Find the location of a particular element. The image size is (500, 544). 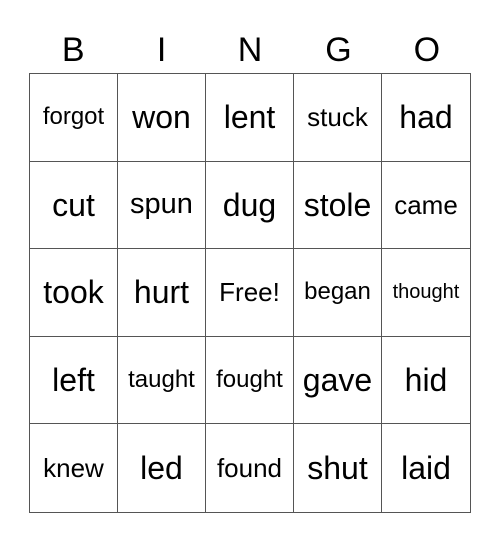

bingo-cell: stuck is located at coordinates (338, 118).